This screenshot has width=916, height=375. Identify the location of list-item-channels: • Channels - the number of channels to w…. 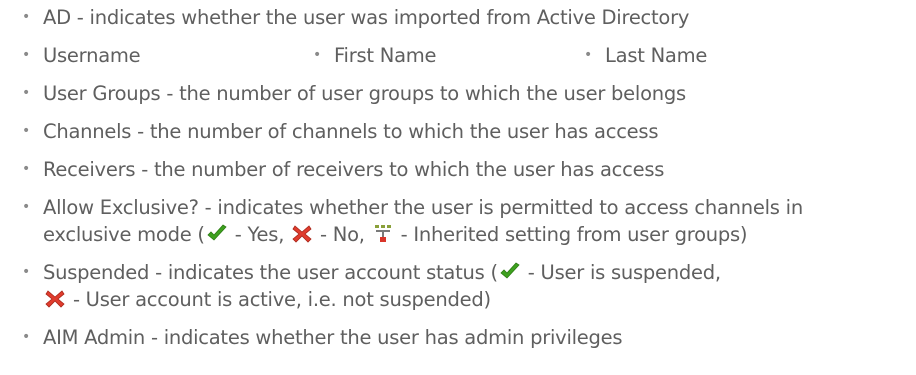
(467, 131).